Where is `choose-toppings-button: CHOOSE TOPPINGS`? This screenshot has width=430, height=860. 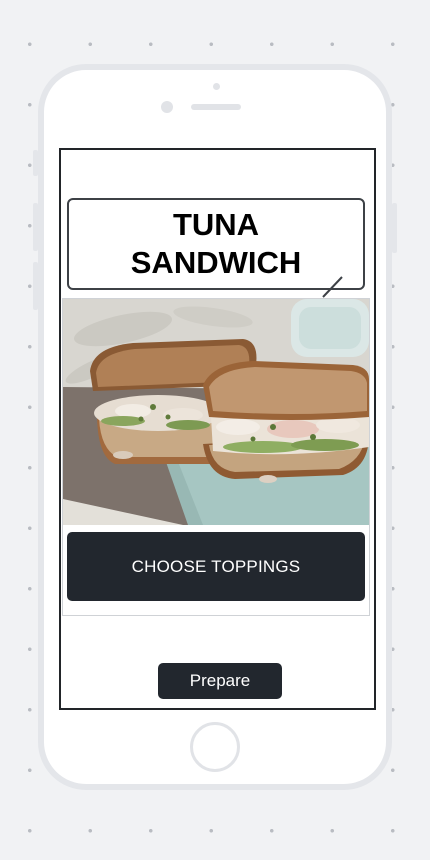 choose-toppings-button: CHOOSE TOPPINGS is located at coordinates (216, 566).